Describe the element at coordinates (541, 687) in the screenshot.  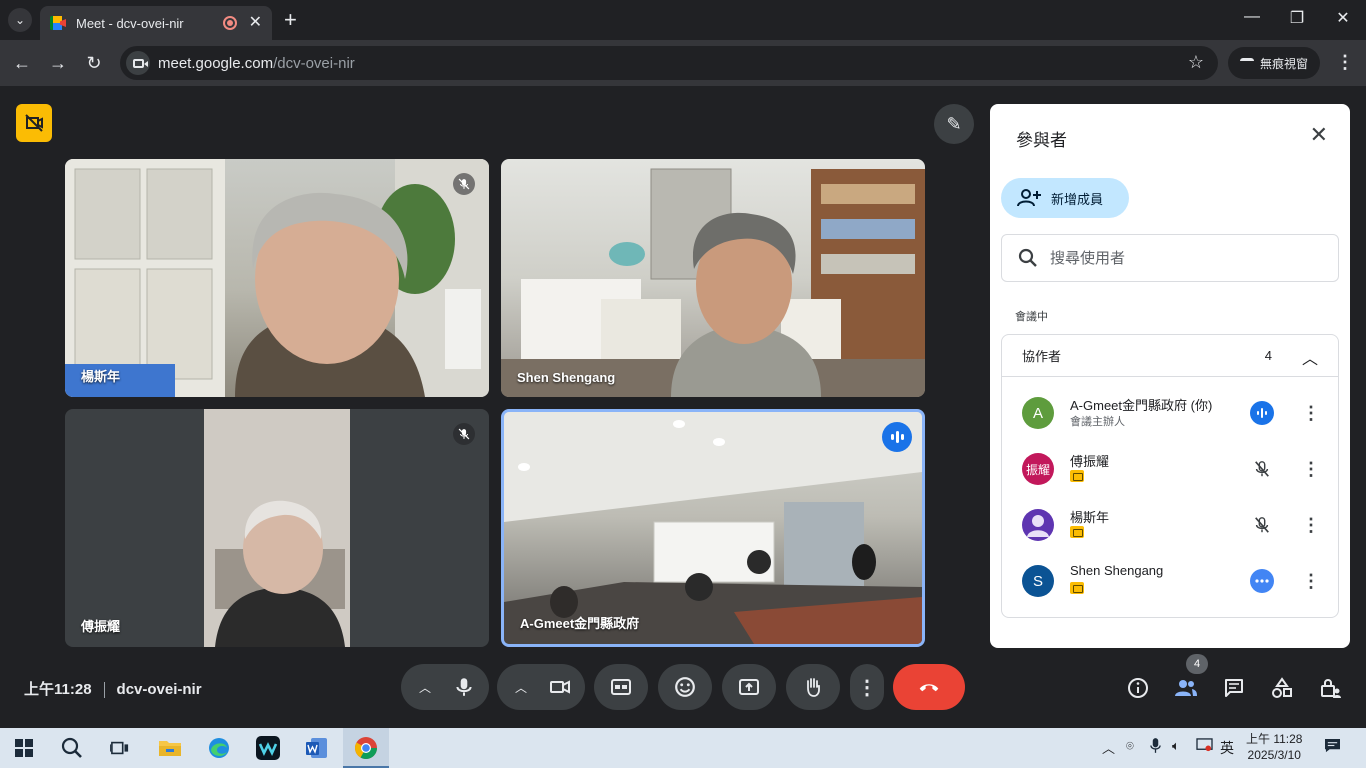
I see `camera-control: ︿` at that location.